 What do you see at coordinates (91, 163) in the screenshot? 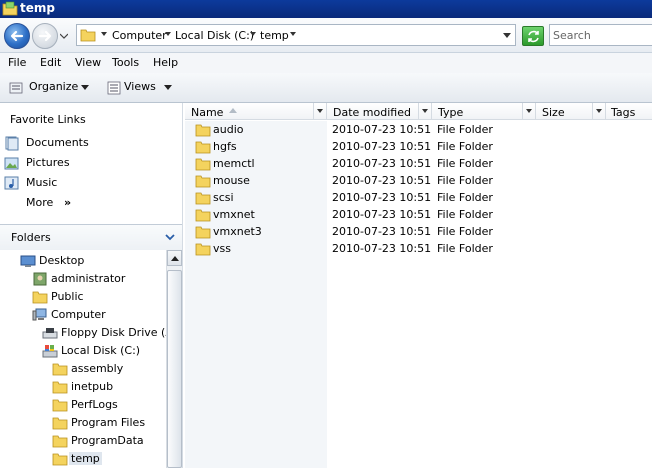
I see `favorite-pictures: Pictures` at bounding box center [91, 163].